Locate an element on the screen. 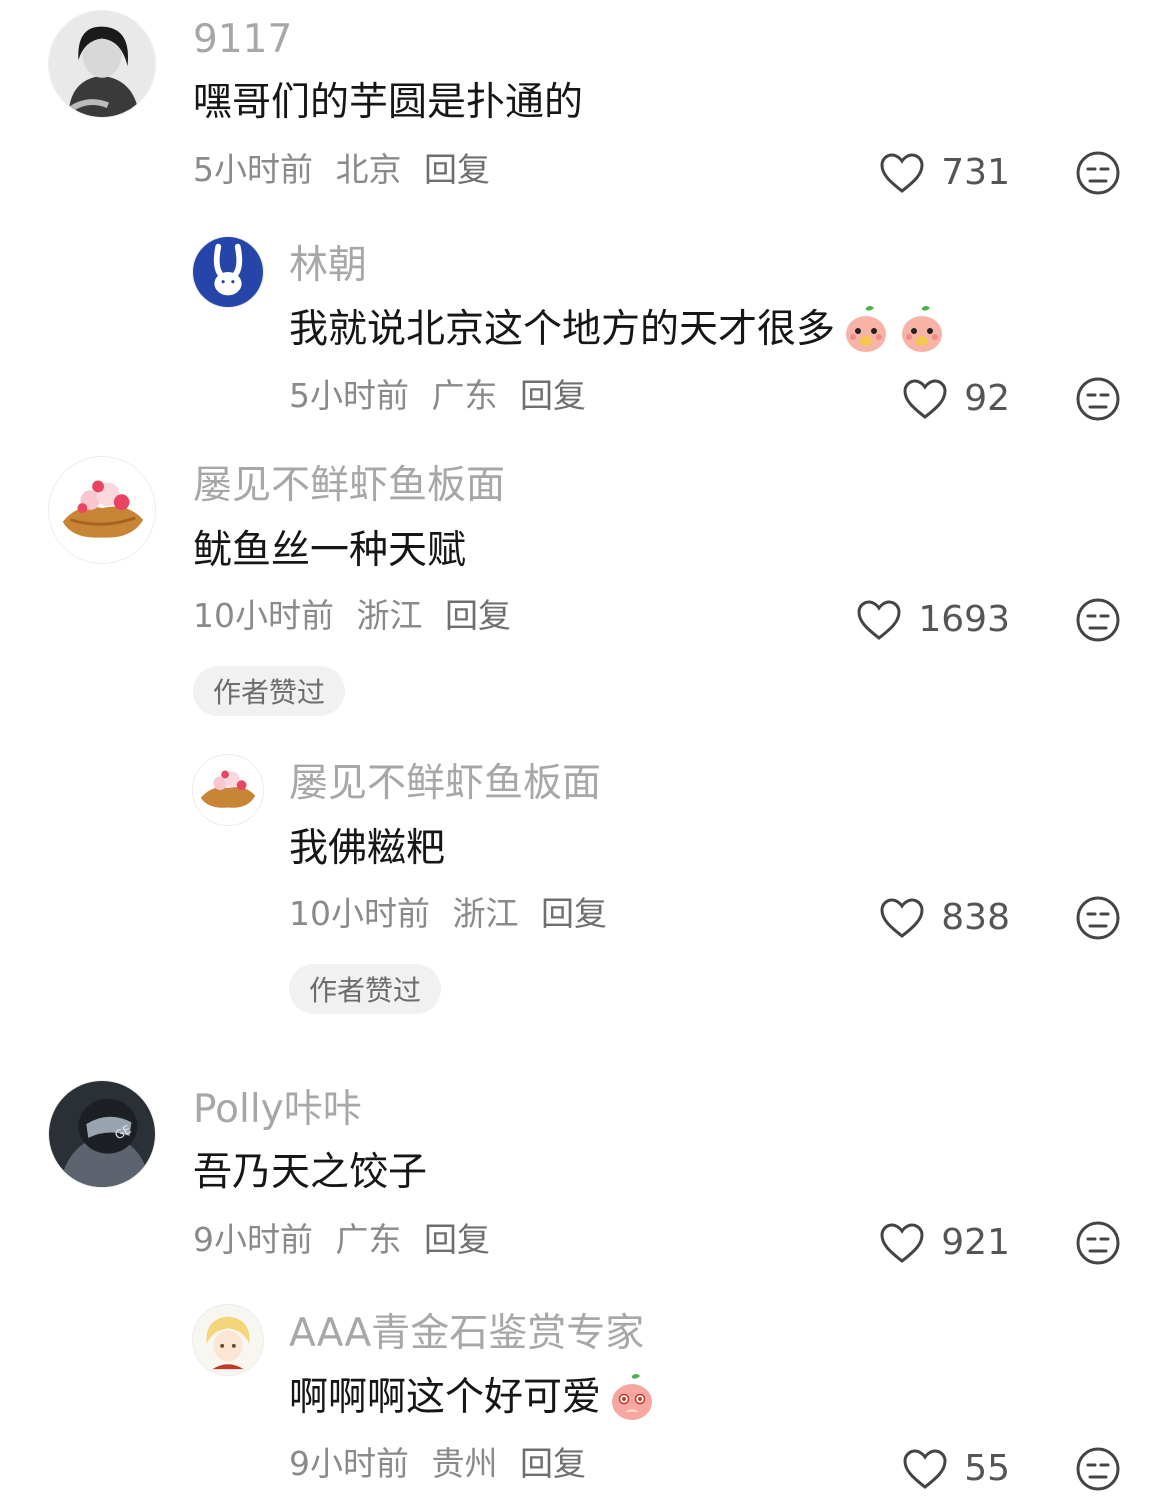  like-count: 731 is located at coordinates (975, 172).